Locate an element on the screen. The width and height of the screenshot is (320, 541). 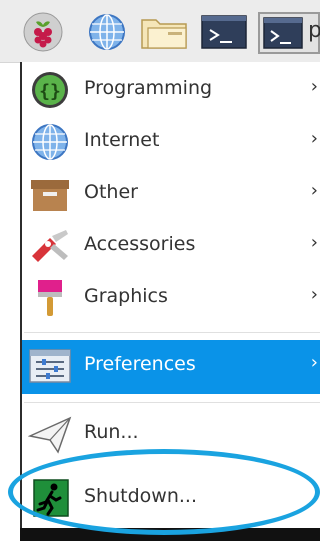
menu-item-other: Other › is located at coordinates (171, 194).